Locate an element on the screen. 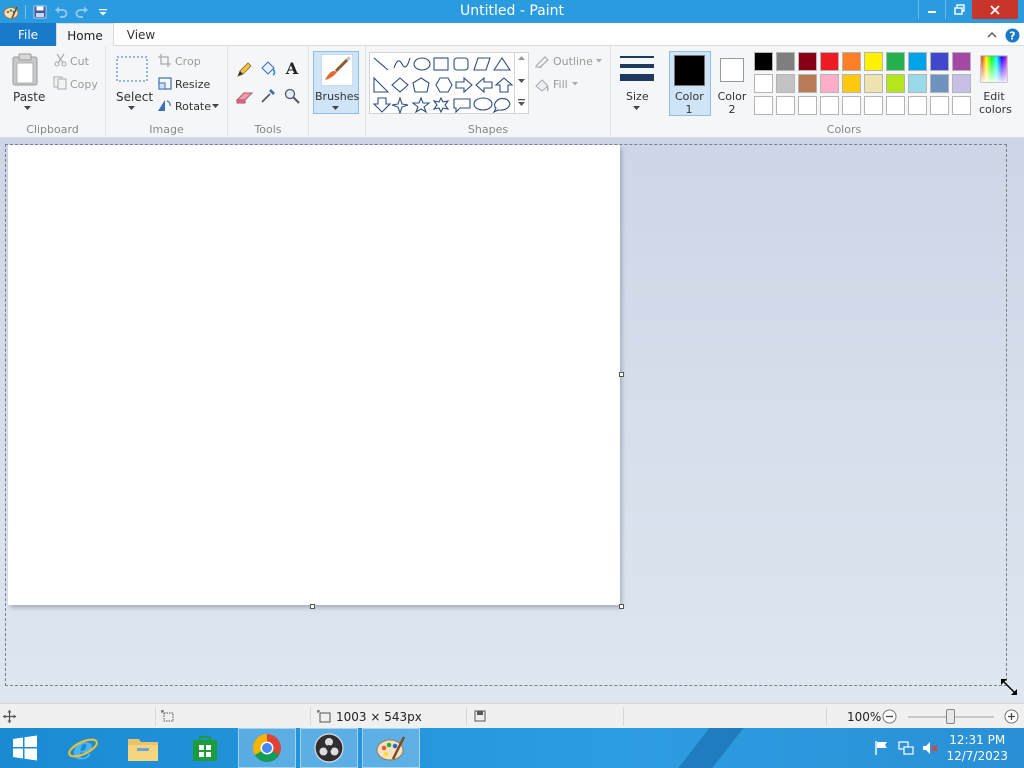  color1-label: Color 1 is located at coordinates (689, 103).